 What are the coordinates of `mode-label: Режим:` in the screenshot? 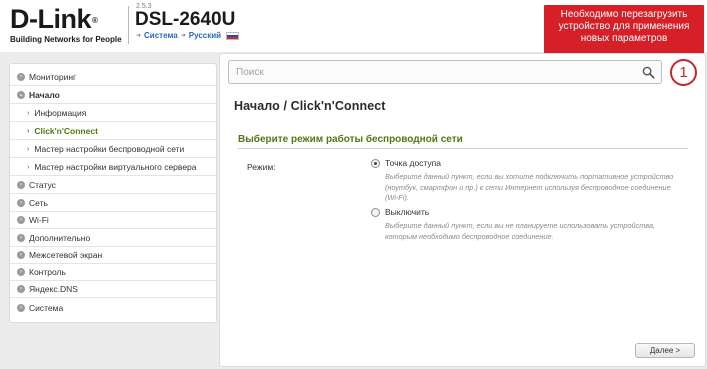 It's located at (261, 167).